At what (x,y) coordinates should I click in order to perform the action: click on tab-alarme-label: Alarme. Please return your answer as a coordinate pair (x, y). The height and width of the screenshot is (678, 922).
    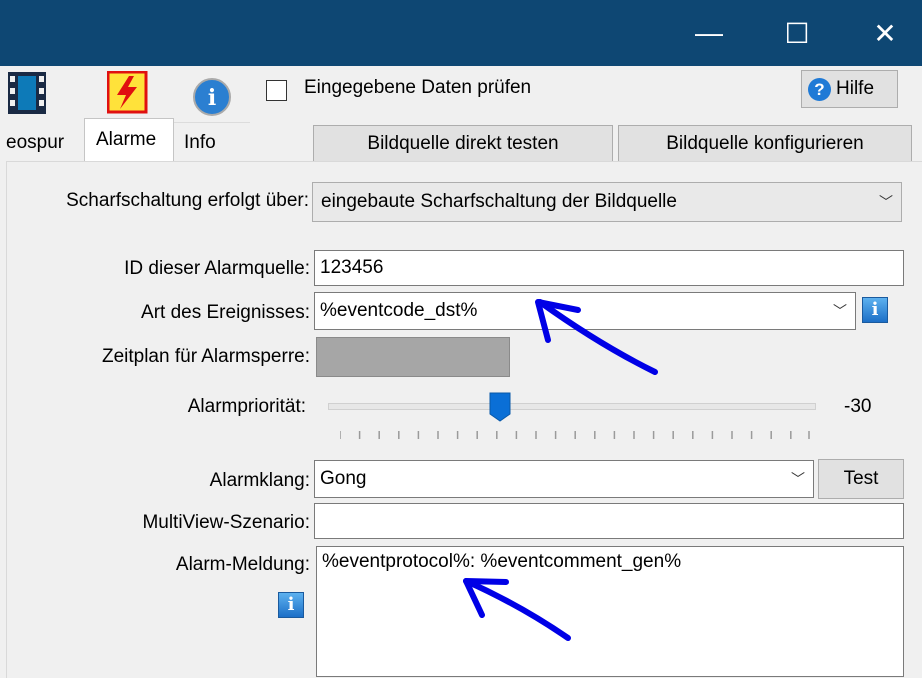
    Looking at the image, I should click on (126, 139).